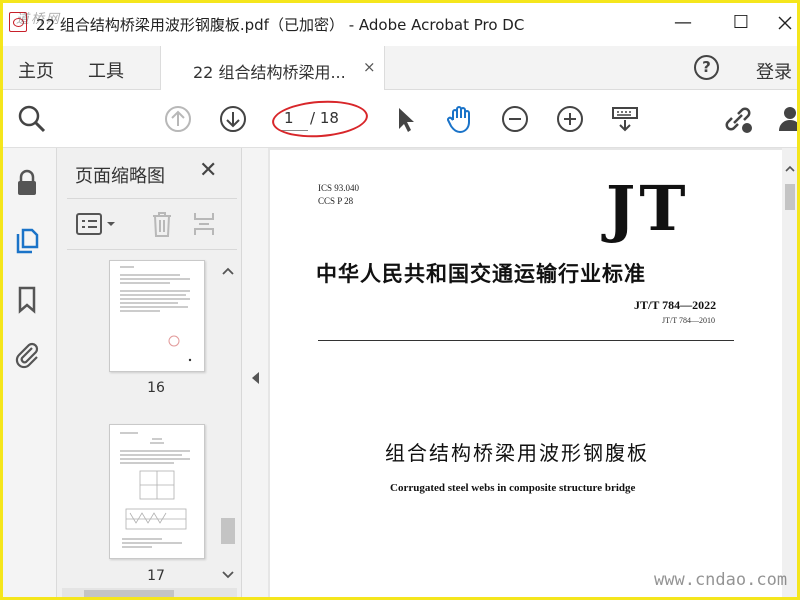 The width and height of the screenshot is (800, 600). I want to click on close-window-button, so click(785, 23).